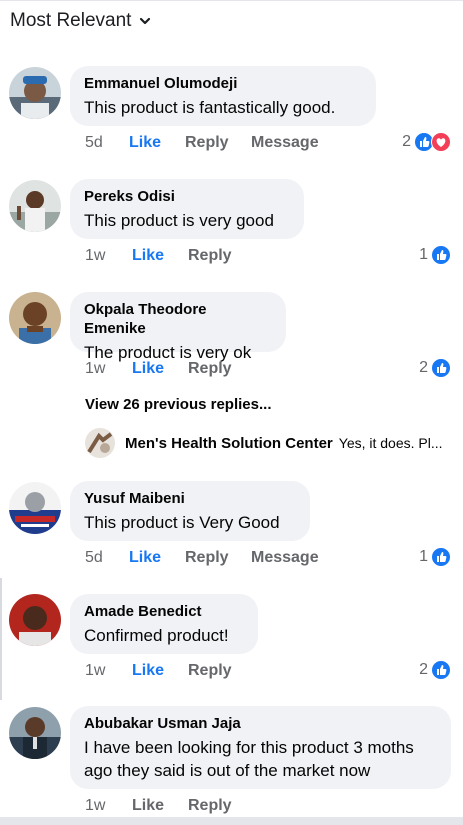  Describe the element at coordinates (260, 723) in the screenshot. I see `commenter-name: Abubakar Usman Jaja` at that location.